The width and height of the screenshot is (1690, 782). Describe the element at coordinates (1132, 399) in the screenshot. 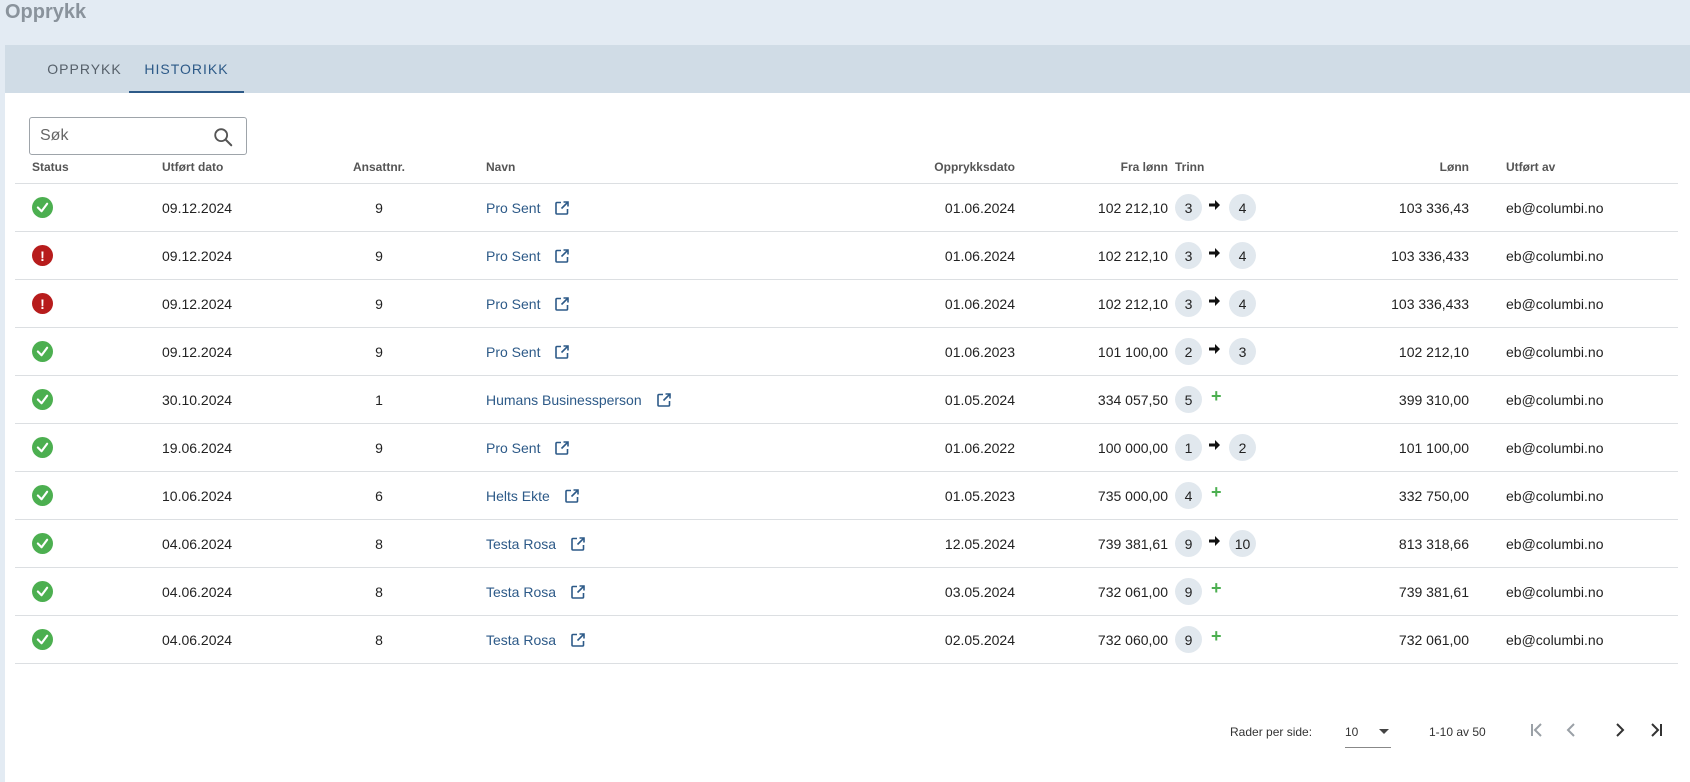

I see `fra-lonn-cell: 334 057,50` at that location.